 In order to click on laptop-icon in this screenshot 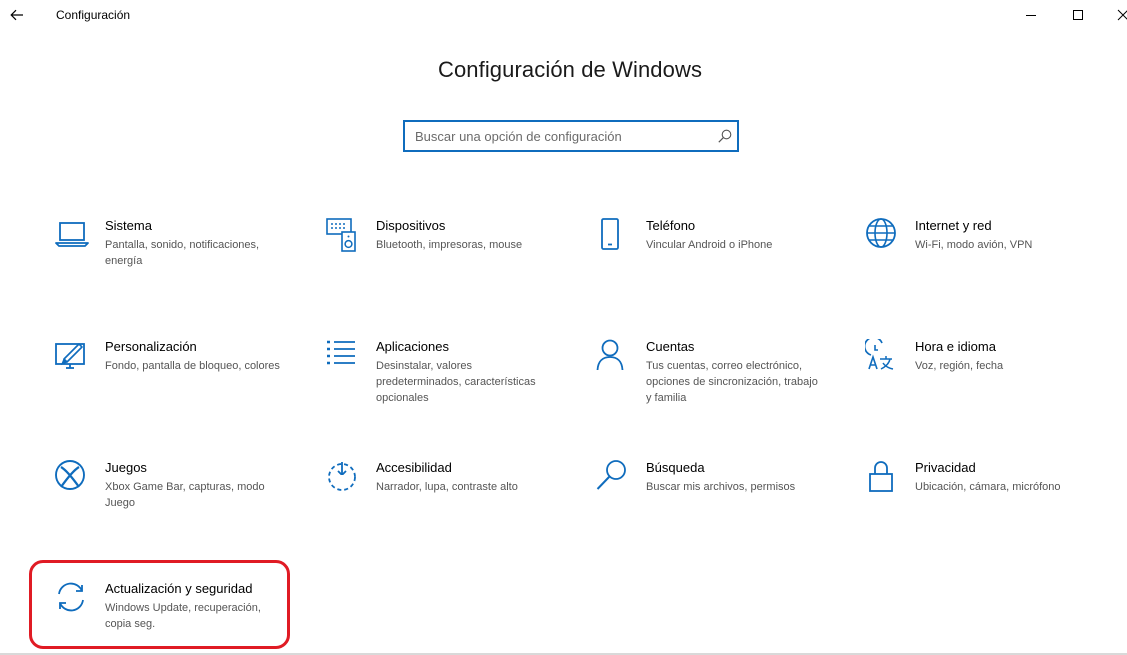, I will do `click(72, 234)`.